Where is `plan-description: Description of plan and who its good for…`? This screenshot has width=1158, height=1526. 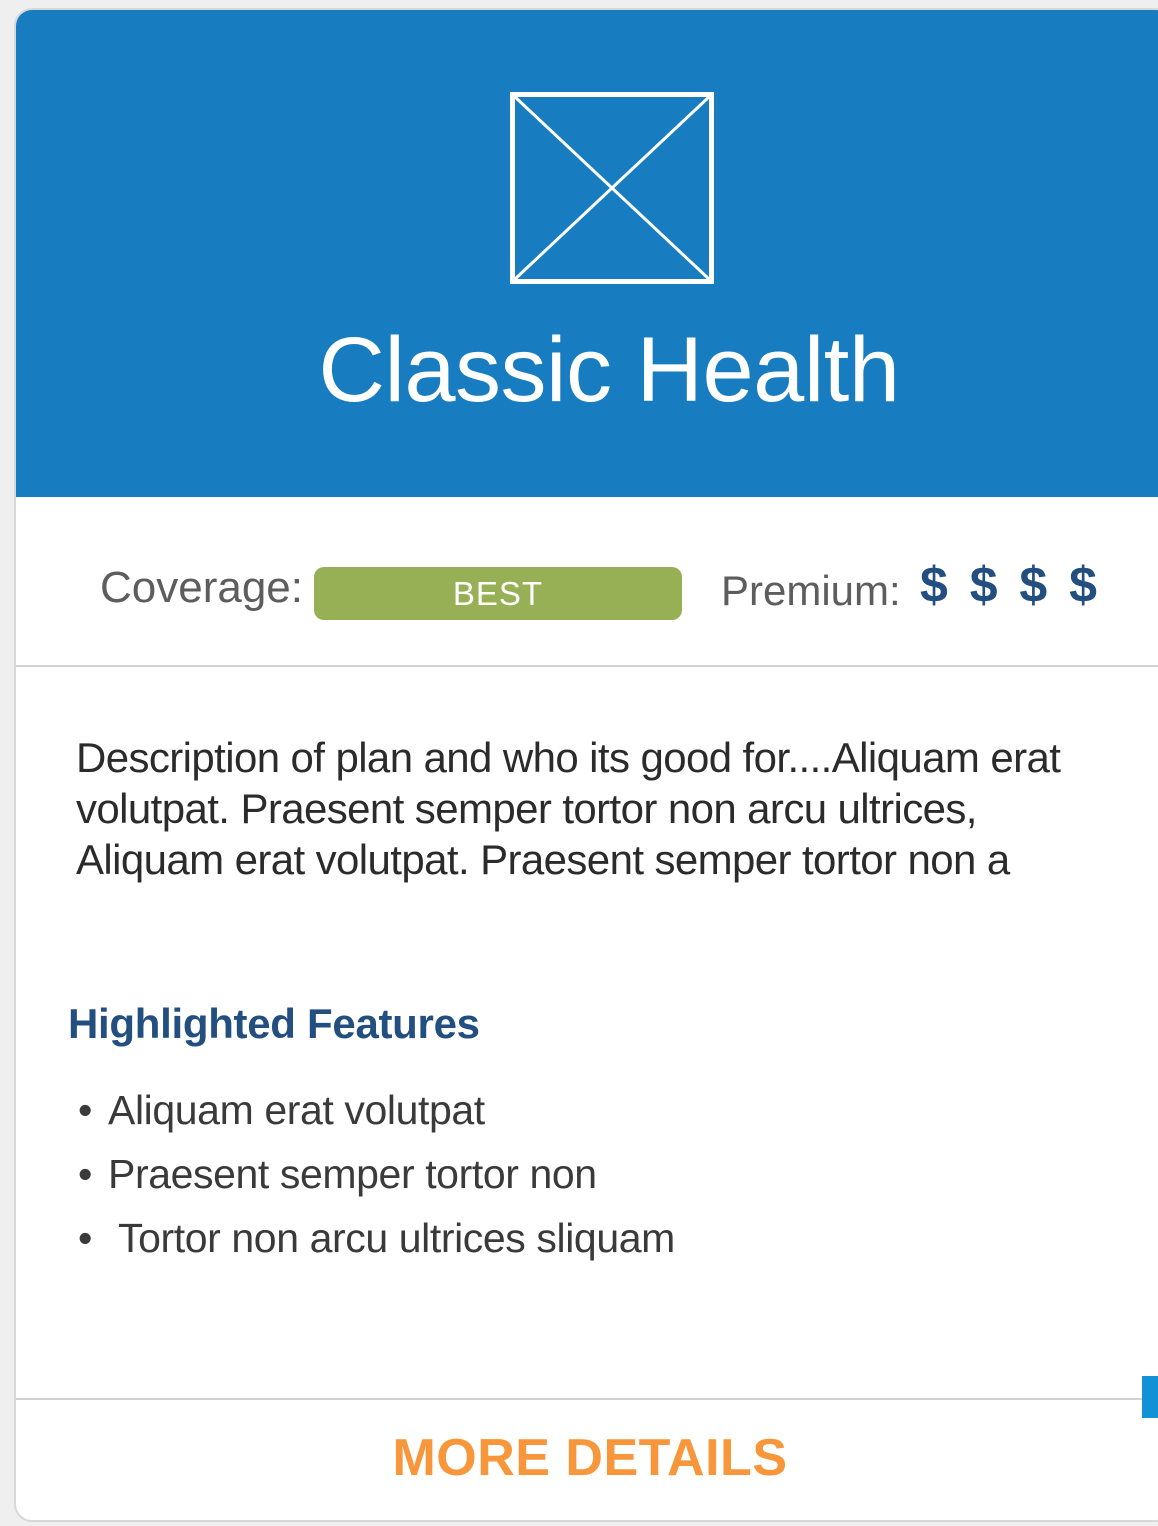 plan-description: Description of plan and who its good for… is located at coordinates (568, 808).